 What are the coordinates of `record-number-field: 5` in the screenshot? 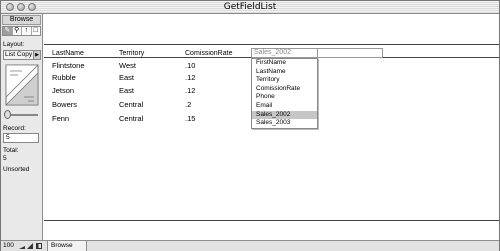 It's located at (21, 138).